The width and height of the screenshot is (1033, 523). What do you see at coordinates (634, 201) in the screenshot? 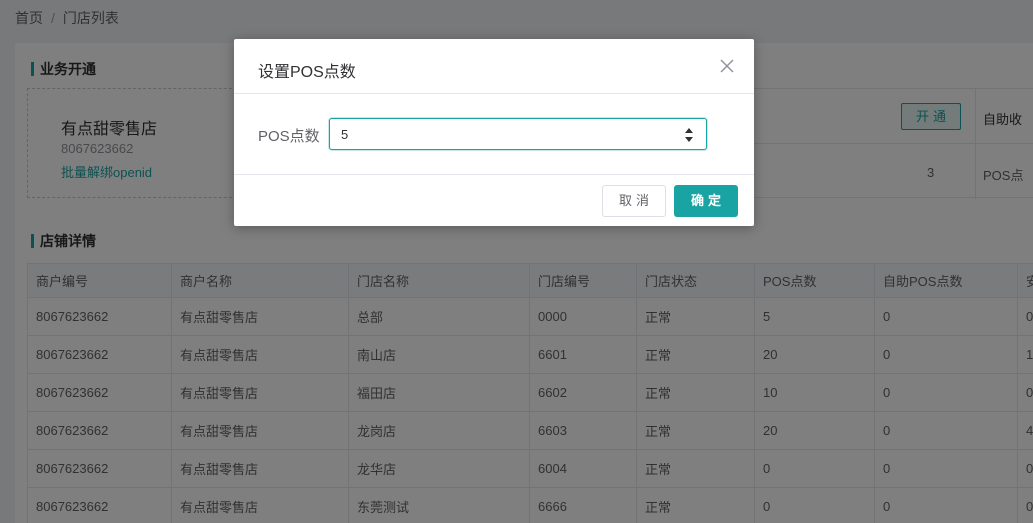
I see `cancel-button: 取消` at bounding box center [634, 201].